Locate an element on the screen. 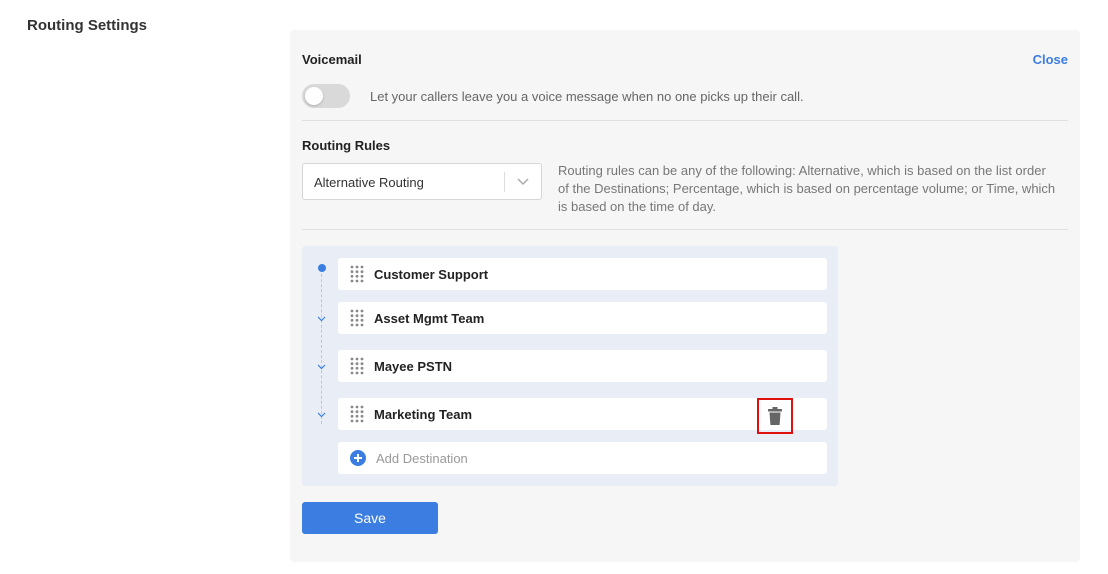 Image resolution: width=1108 pixels, height=574 pixels. toggle-knob is located at coordinates (314, 96).